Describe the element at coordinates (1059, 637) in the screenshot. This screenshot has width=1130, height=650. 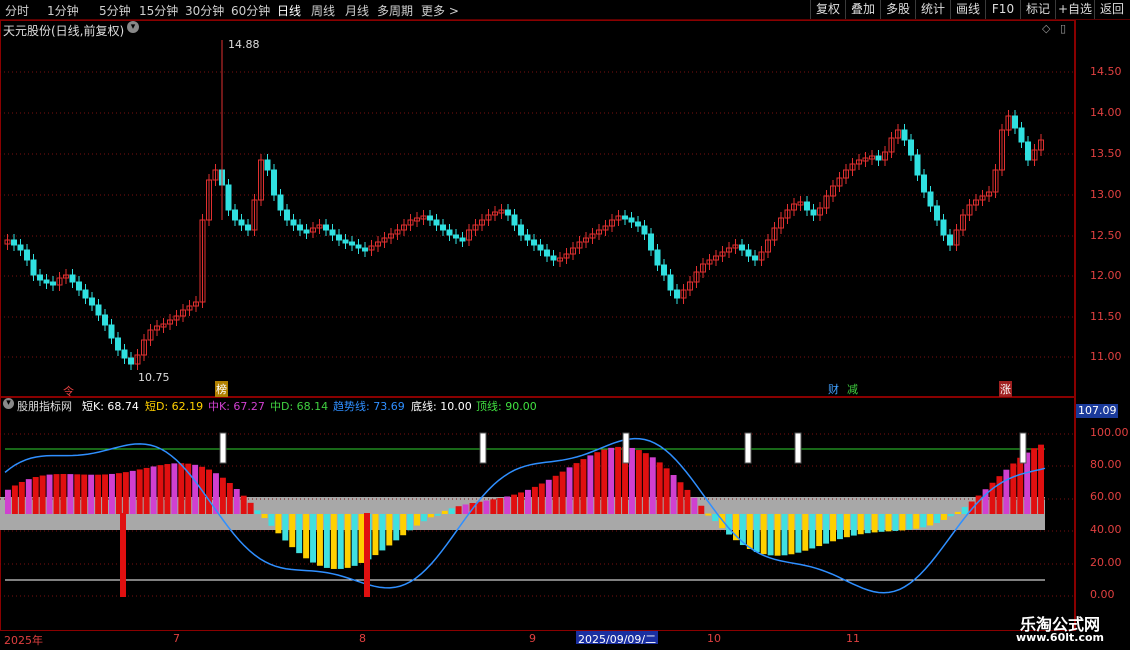
I see `watermark-url: www.60lt.com` at that location.